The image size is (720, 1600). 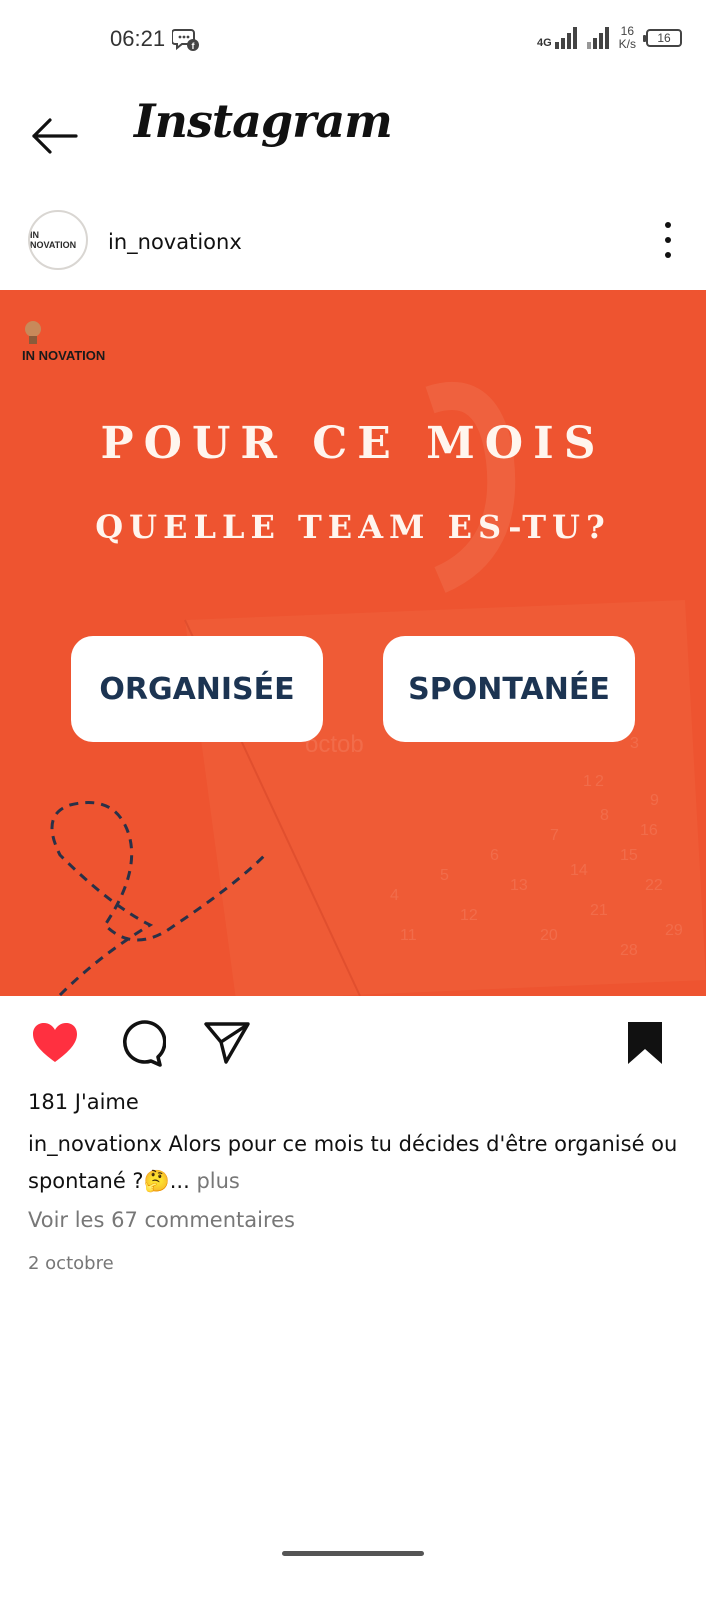 What do you see at coordinates (53, 240) in the screenshot?
I see `avatar-logo-text: IN NOVATION` at bounding box center [53, 240].